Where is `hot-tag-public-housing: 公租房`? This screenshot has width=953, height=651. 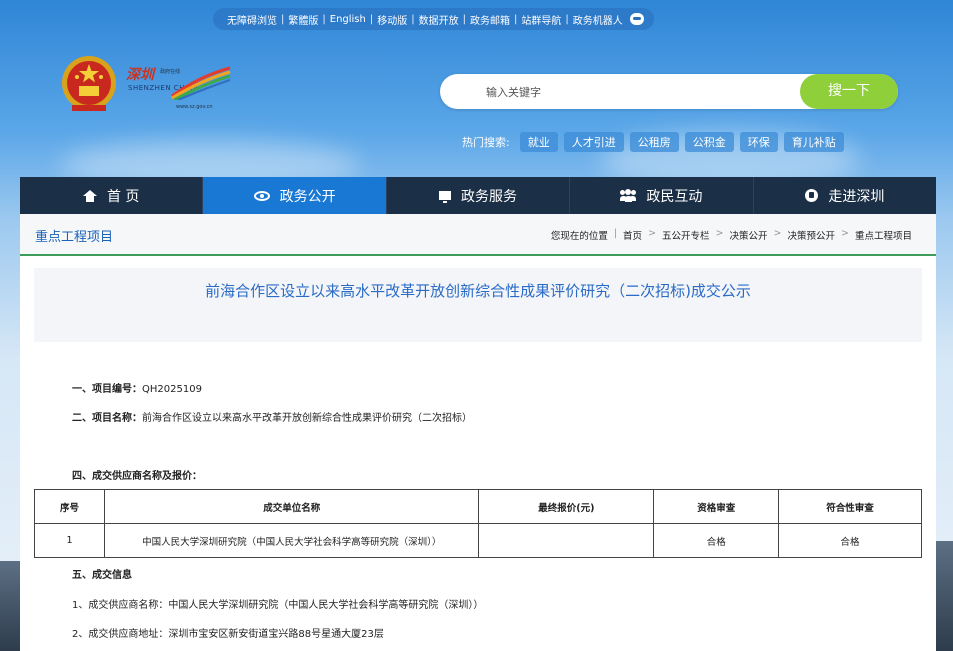 hot-tag-public-housing: 公租房 is located at coordinates (654, 142).